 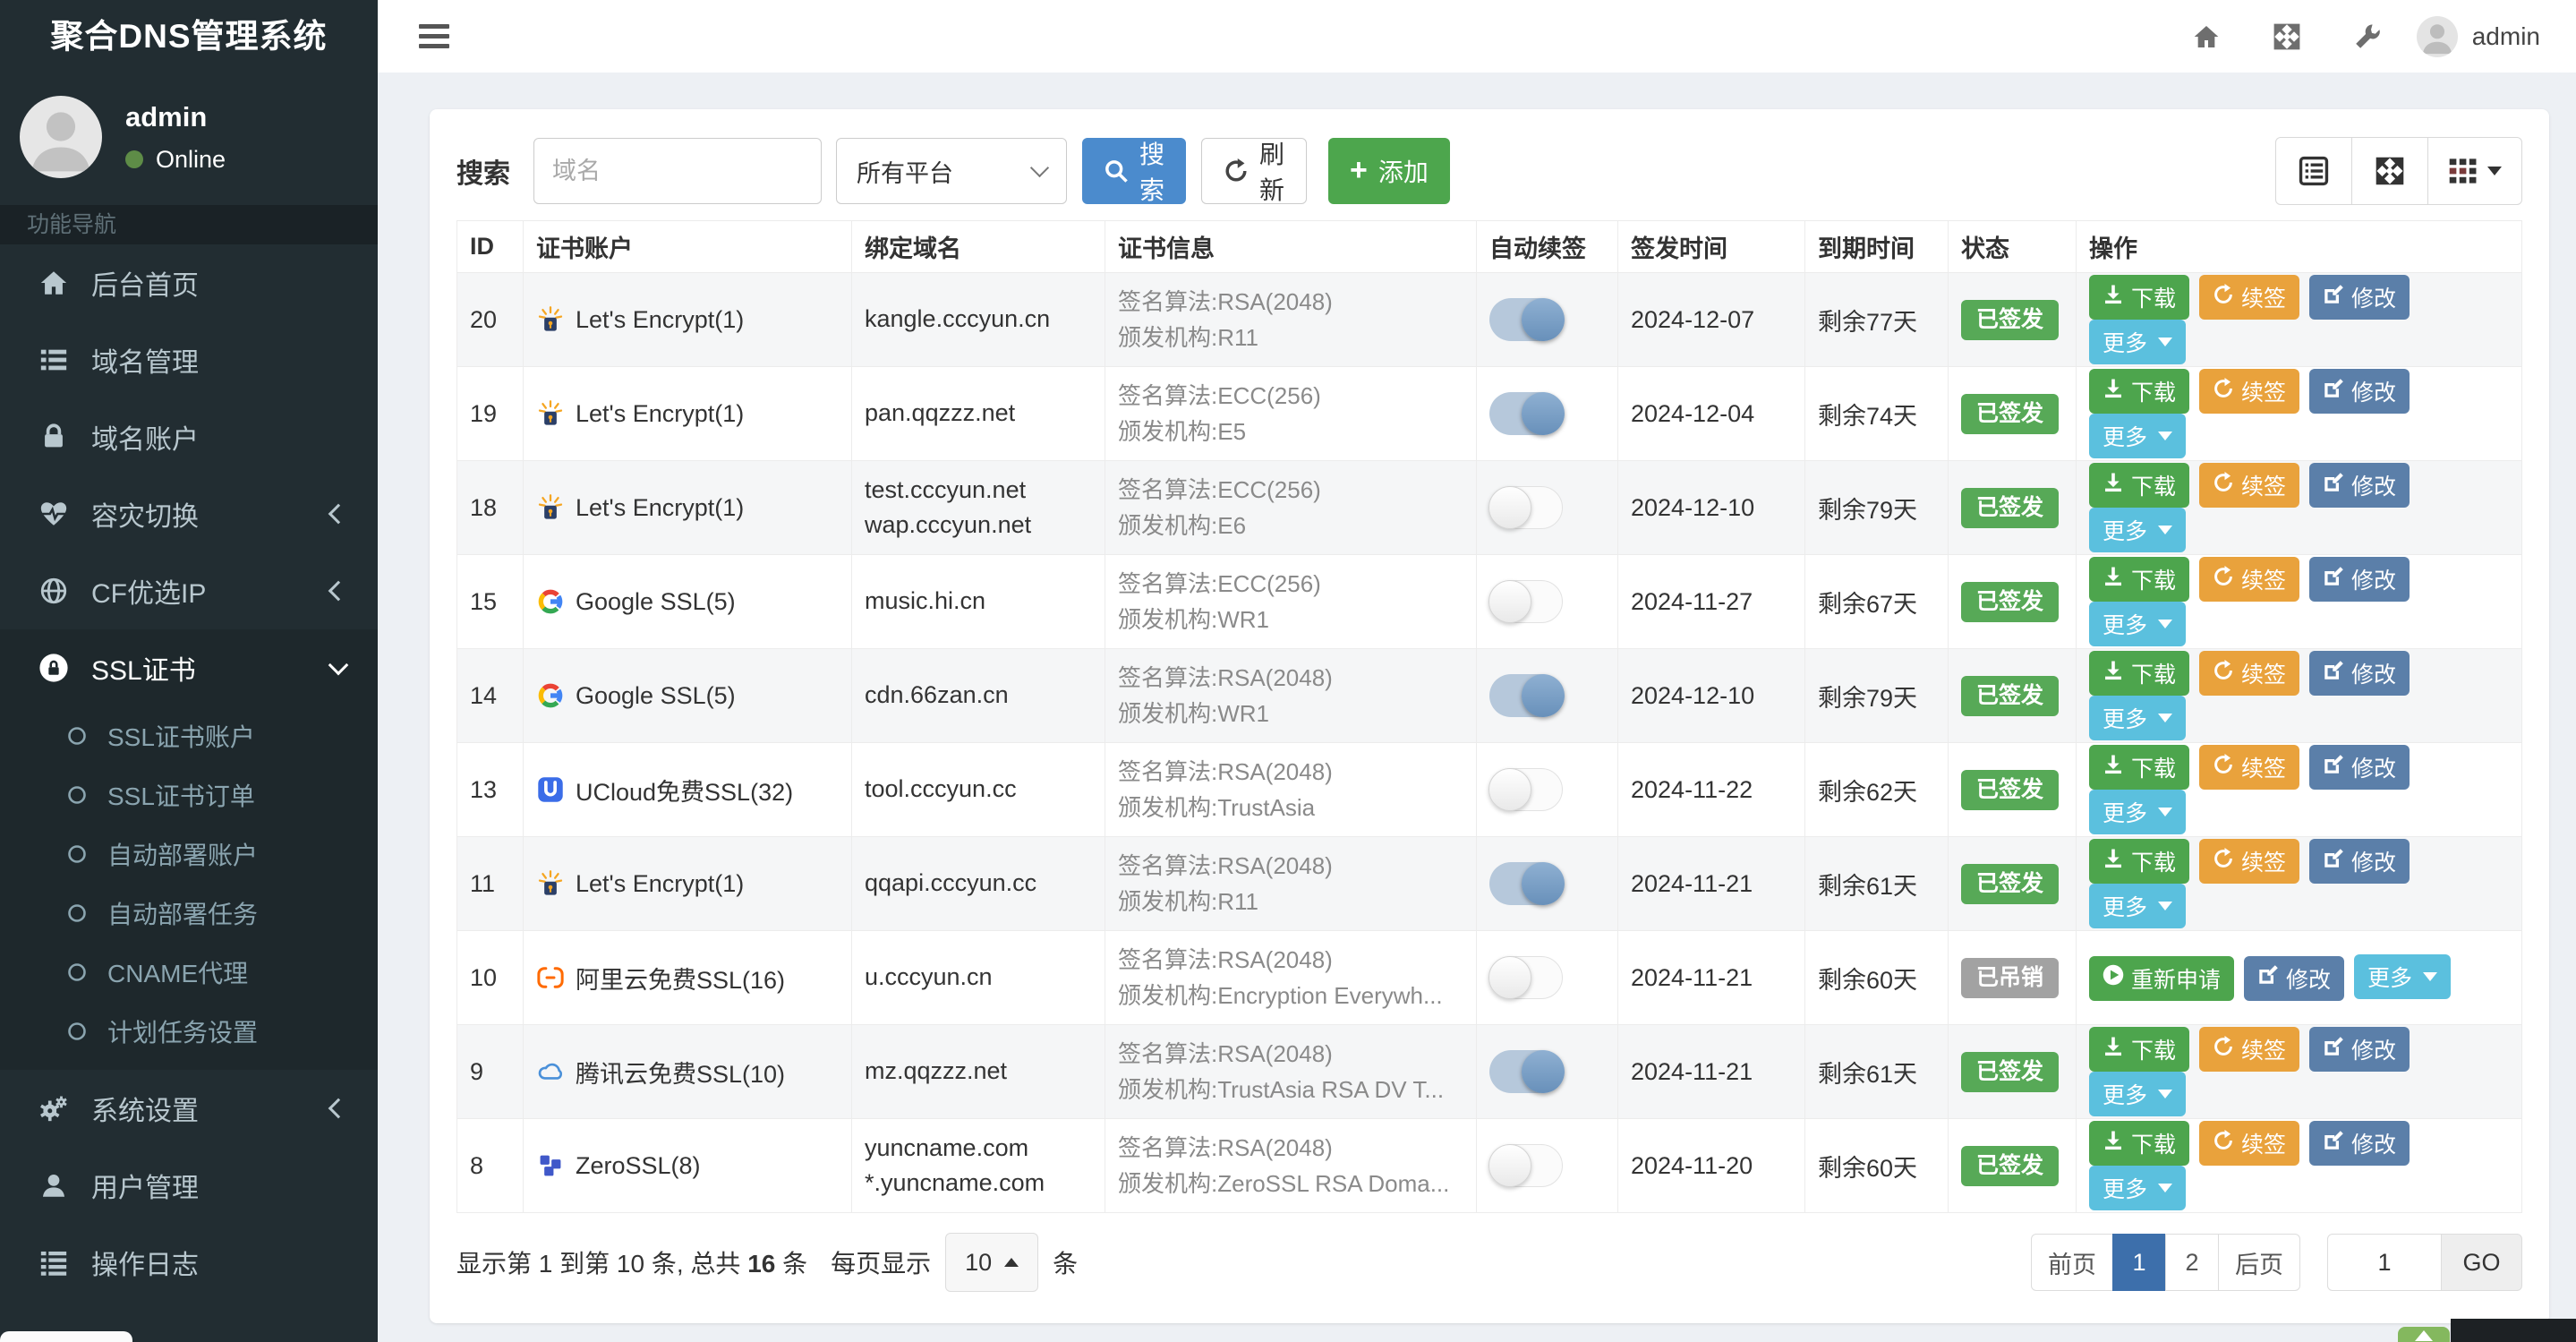 I want to click on sidebar-subitem-deploy-accounts: 自动部署账户, so click(x=189, y=854).